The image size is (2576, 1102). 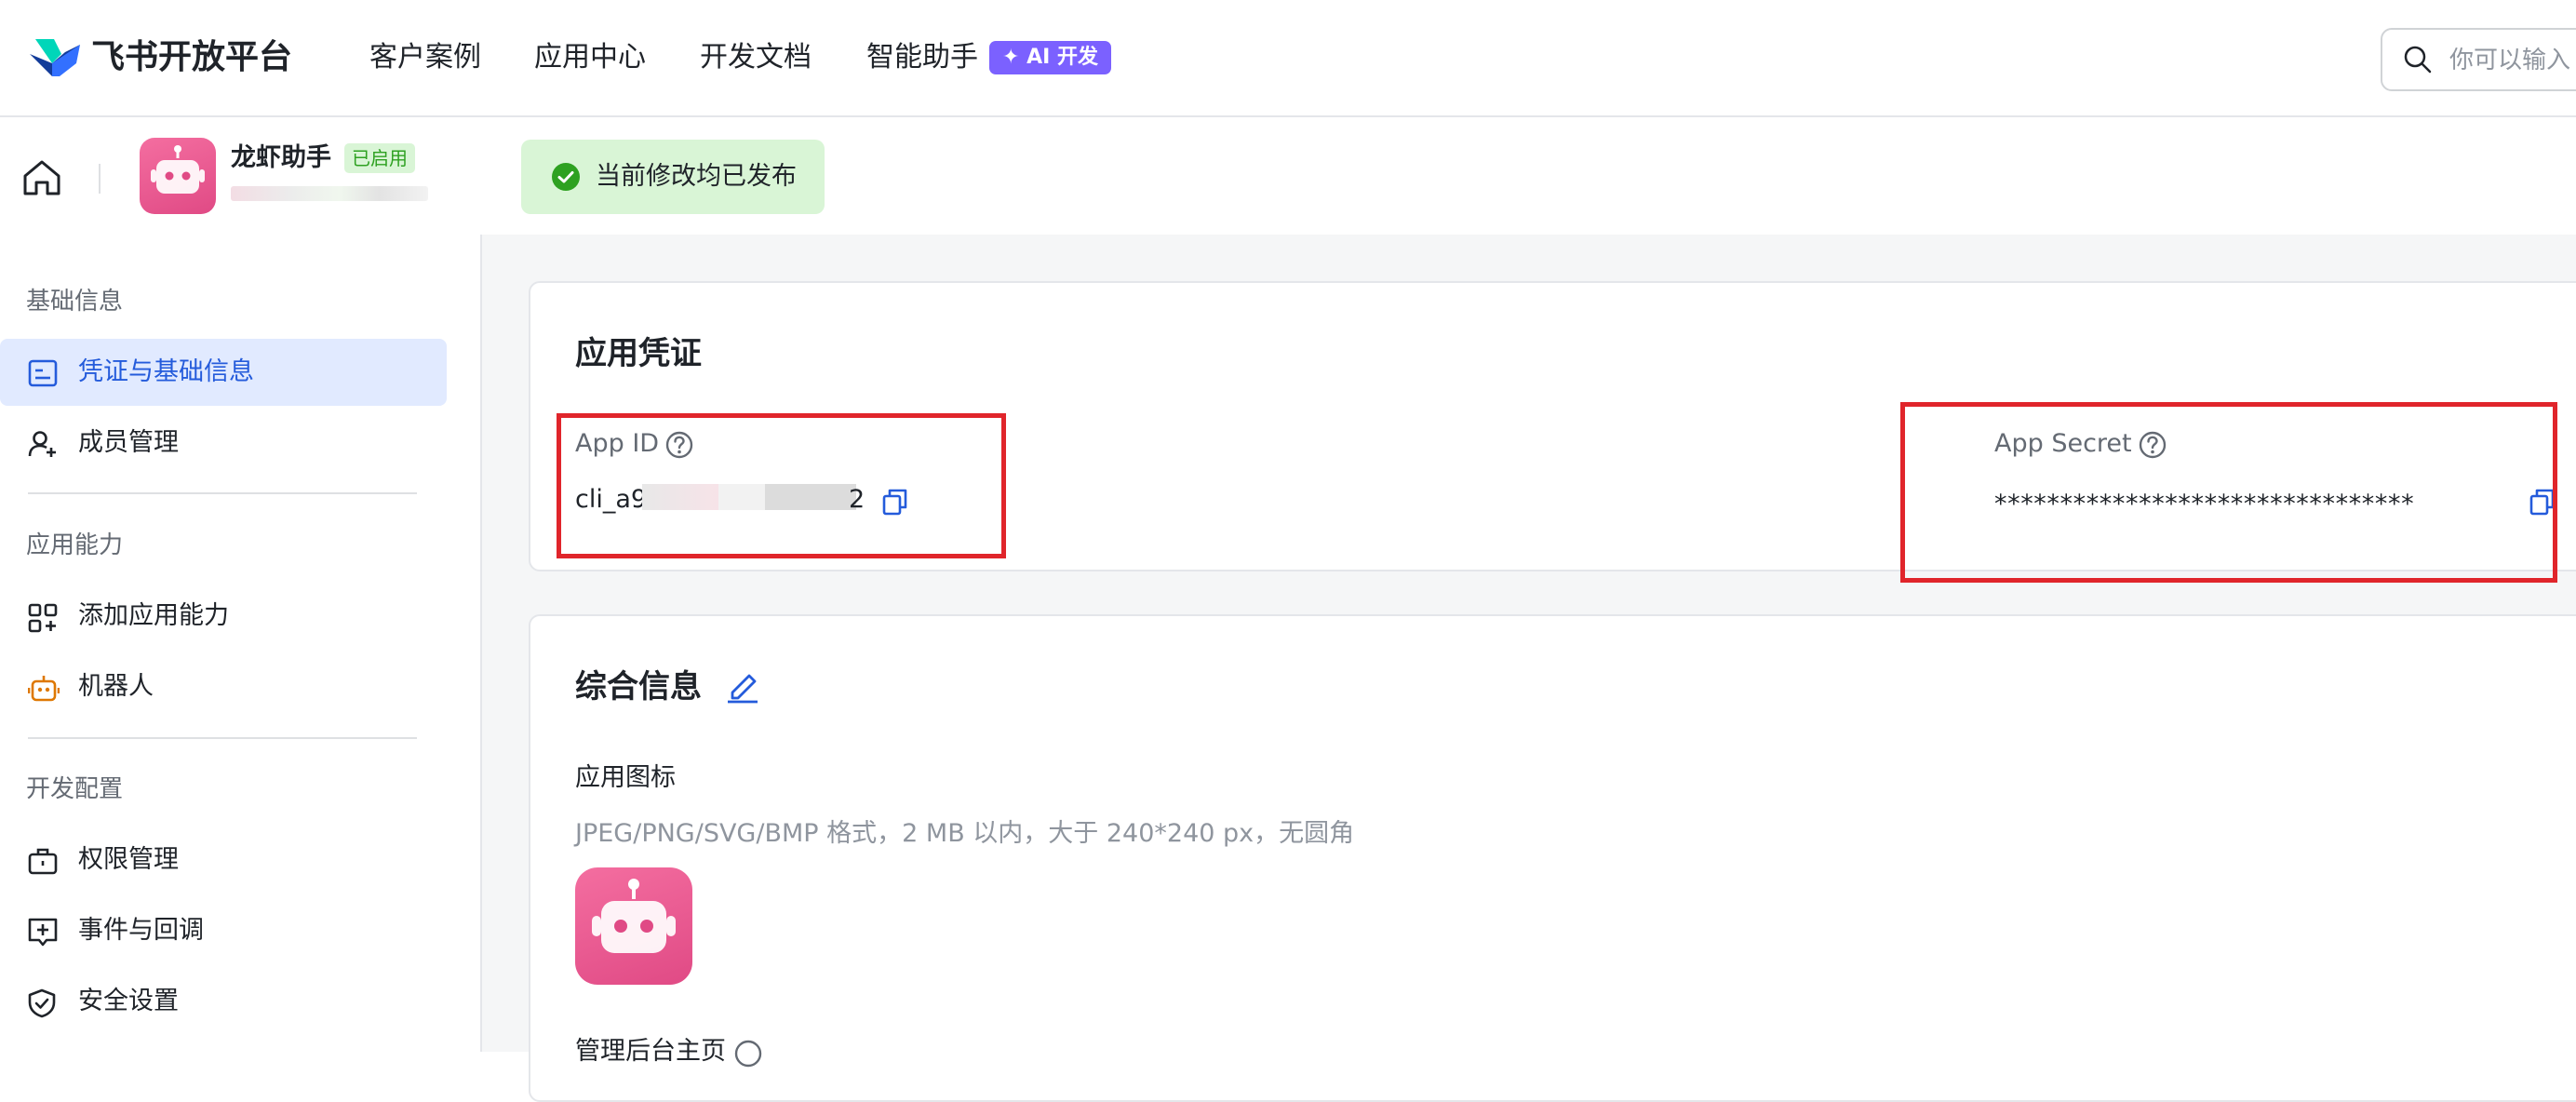 I want to click on sidebar-item-security: 安全设置, so click(x=223, y=1001).